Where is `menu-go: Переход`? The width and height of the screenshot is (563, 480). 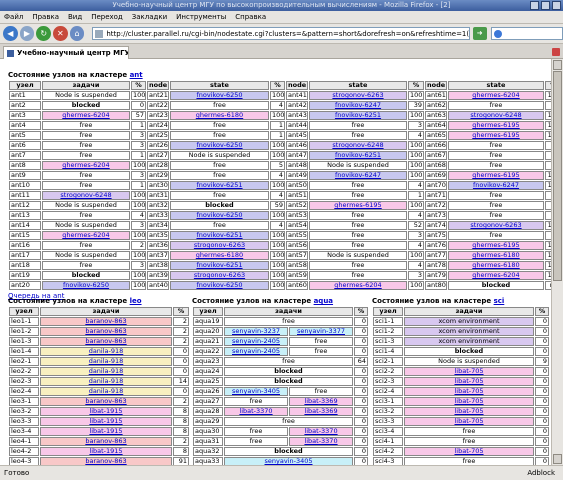 menu-go: Переход is located at coordinates (107, 17).